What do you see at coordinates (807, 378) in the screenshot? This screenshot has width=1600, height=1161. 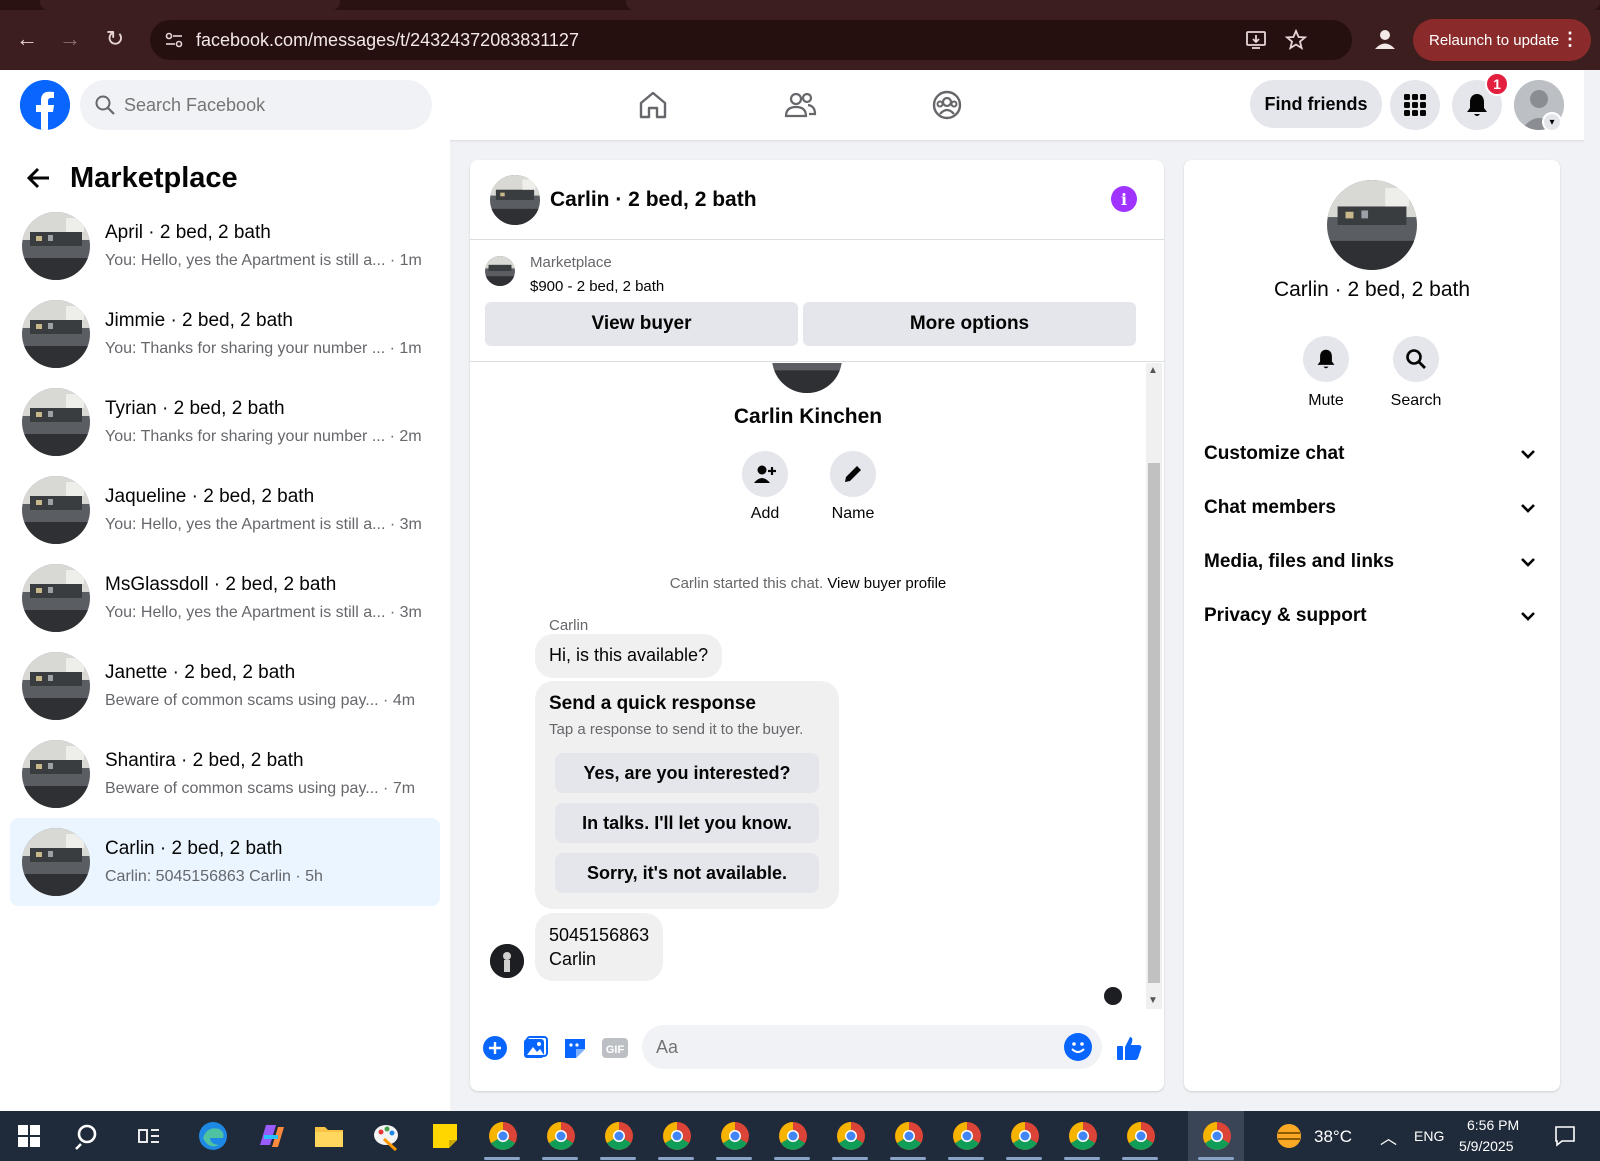 I see `profile-photo` at bounding box center [807, 378].